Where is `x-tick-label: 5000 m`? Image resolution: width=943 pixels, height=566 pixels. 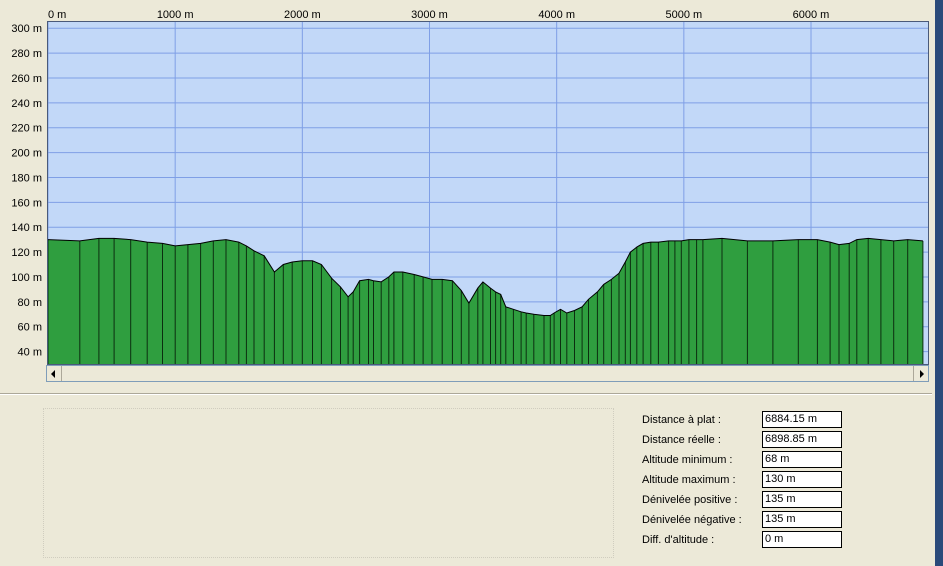 x-tick-label: 5000 m is located at coordinates (683, 15).